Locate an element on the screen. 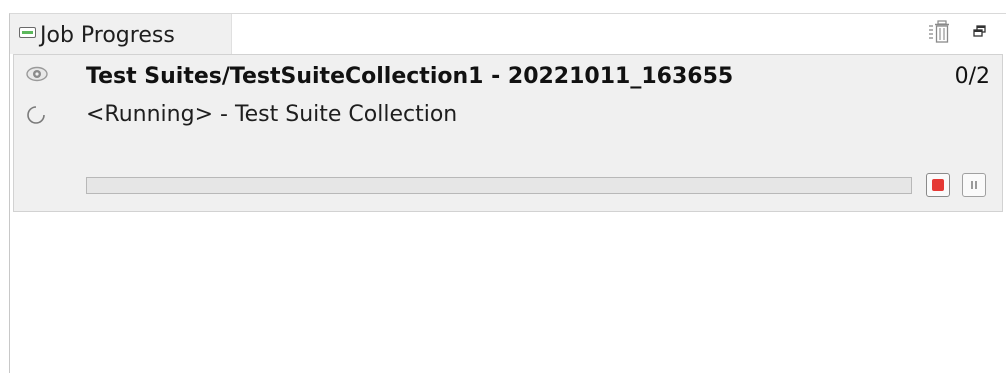 This screenshot has width=1006, height=374. progress-view-icon is located at coordinates (27, 32).